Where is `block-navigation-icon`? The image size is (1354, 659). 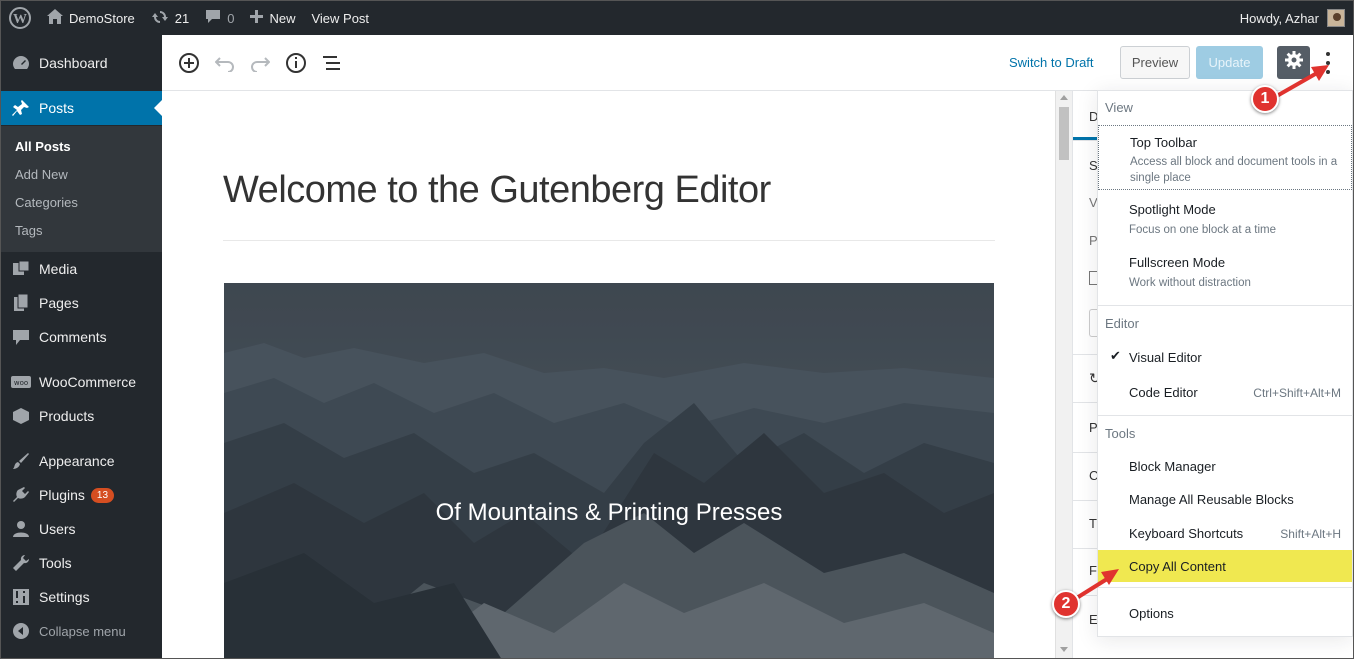 block-navigation-icon is located at coordinates (332, 63).